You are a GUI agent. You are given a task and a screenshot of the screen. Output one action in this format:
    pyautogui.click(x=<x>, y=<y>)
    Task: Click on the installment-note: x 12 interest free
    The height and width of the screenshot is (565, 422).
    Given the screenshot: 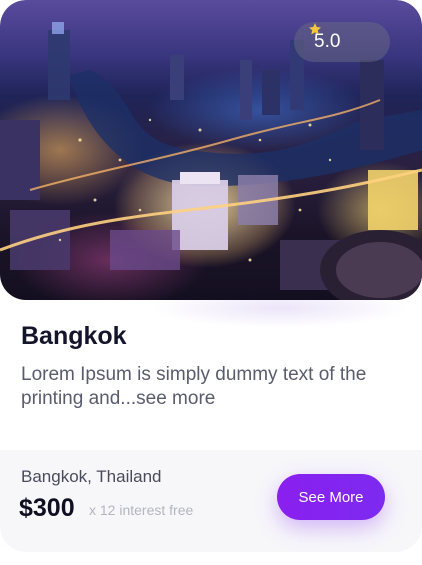 What is the action you would take?
    pyautogui.click(x=141, y=510)
    